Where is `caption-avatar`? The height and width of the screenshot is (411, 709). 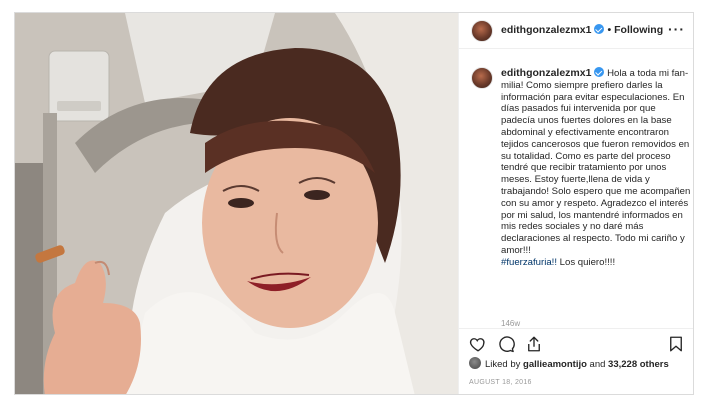
caption-avatar is located at coordinates (482, 78).